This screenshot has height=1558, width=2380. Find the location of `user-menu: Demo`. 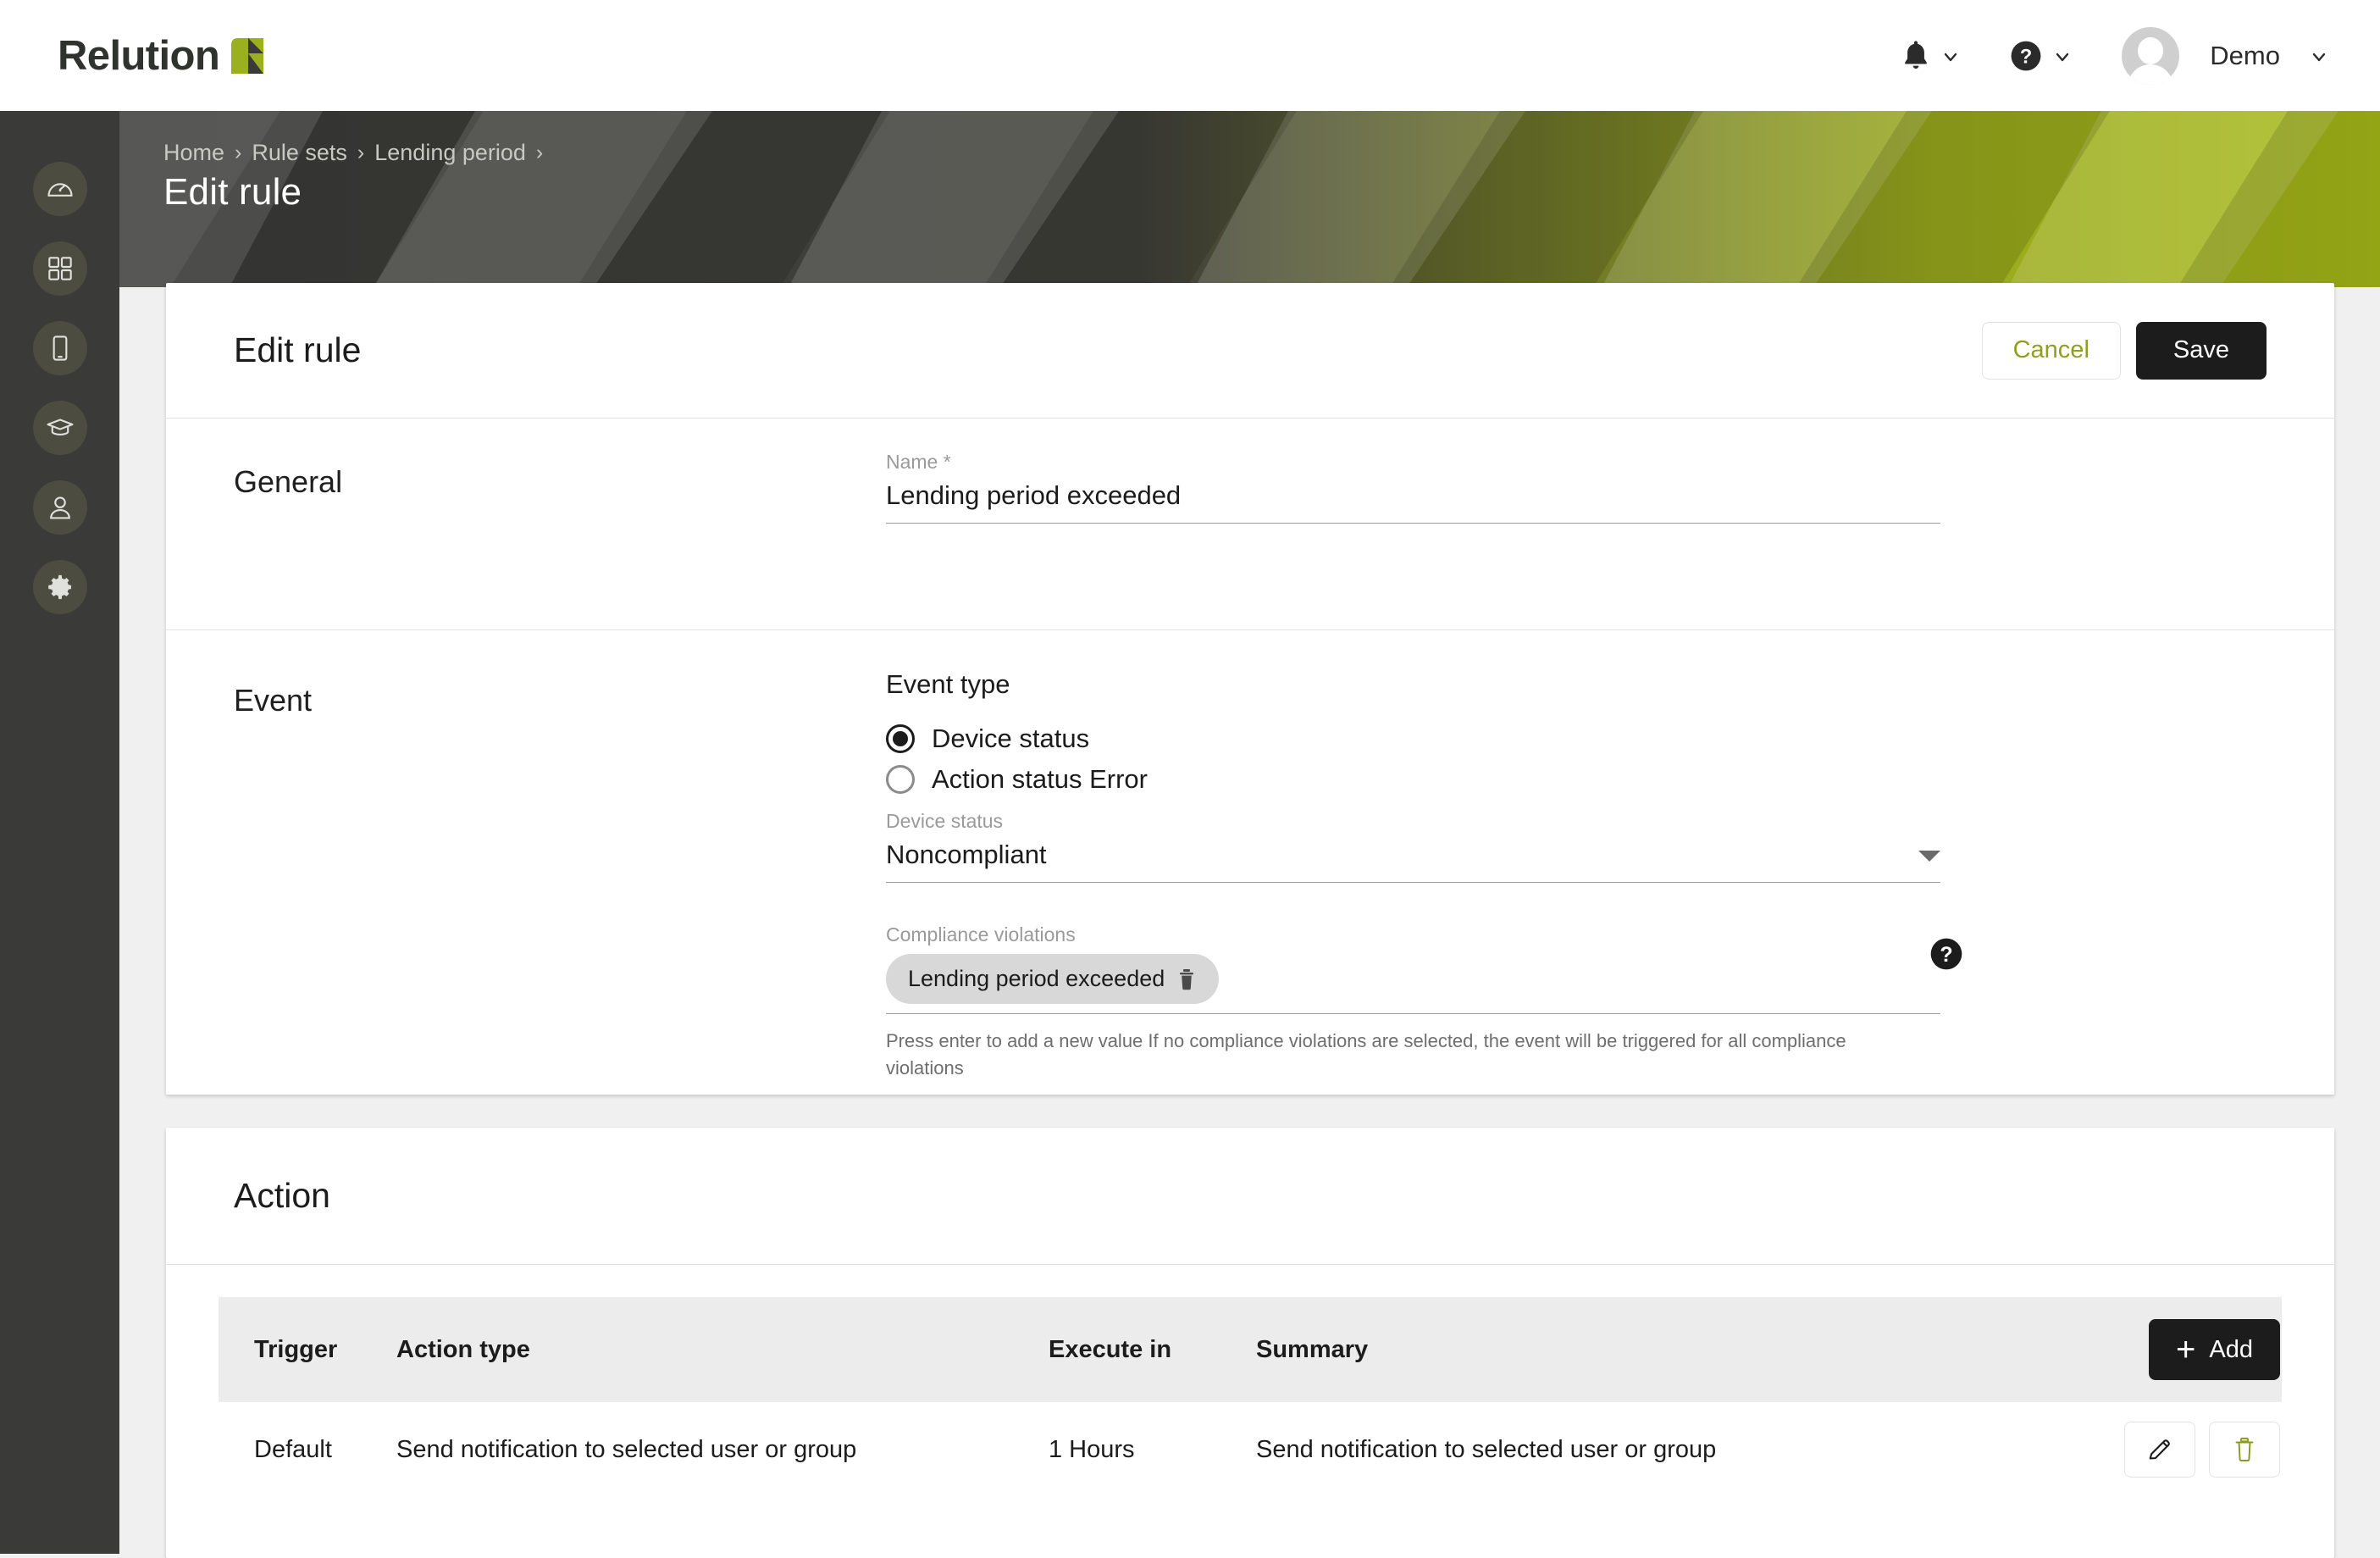

user-menu: Demo is located at coordinates (2211, 55).